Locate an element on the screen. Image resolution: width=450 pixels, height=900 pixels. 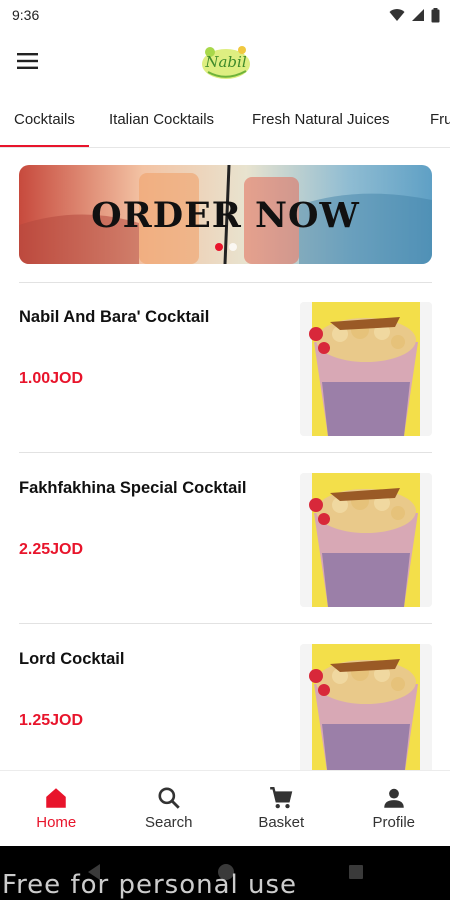
nav-label: Home is located at coordinates (56, 822).